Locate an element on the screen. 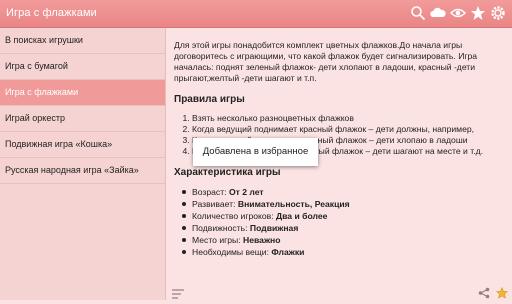  favorite-star-icon is located at coordinates (502, 291).